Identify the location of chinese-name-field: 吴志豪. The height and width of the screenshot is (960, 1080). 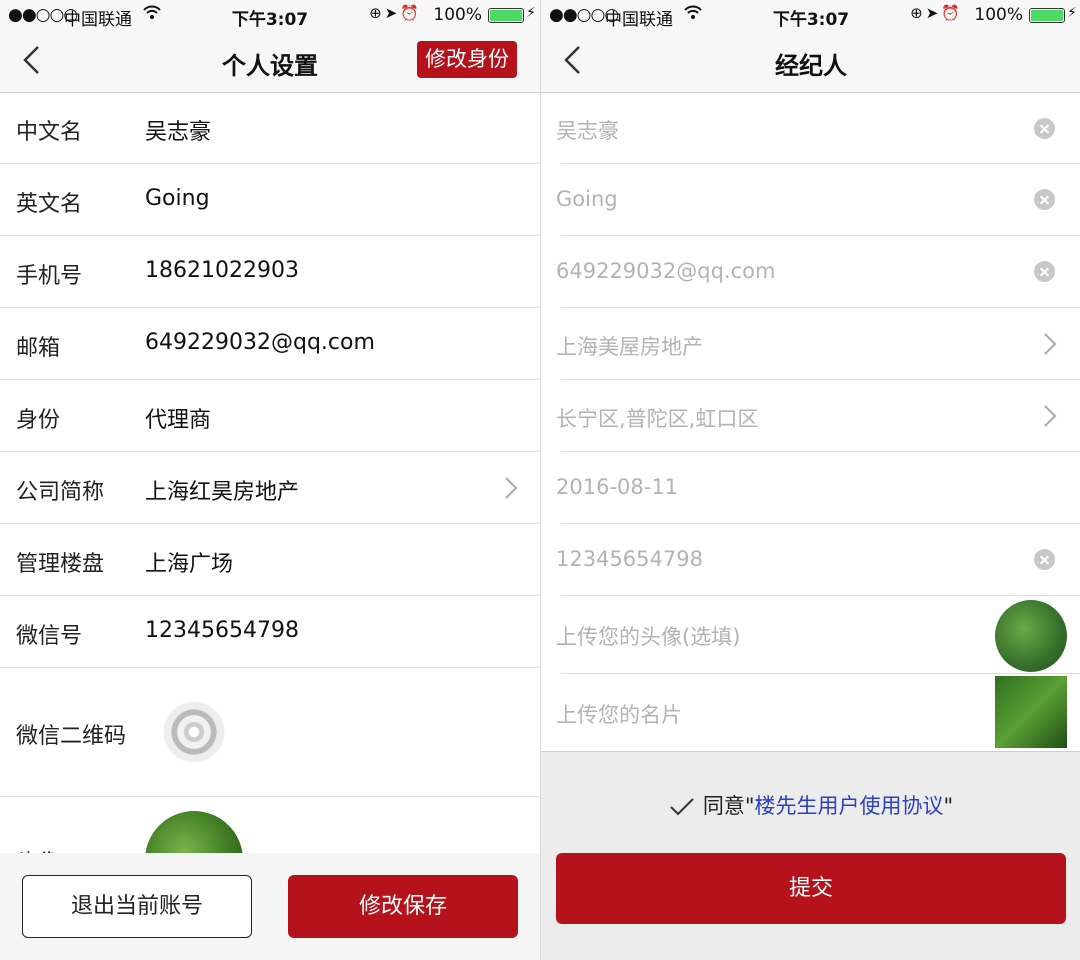
(810, 128).